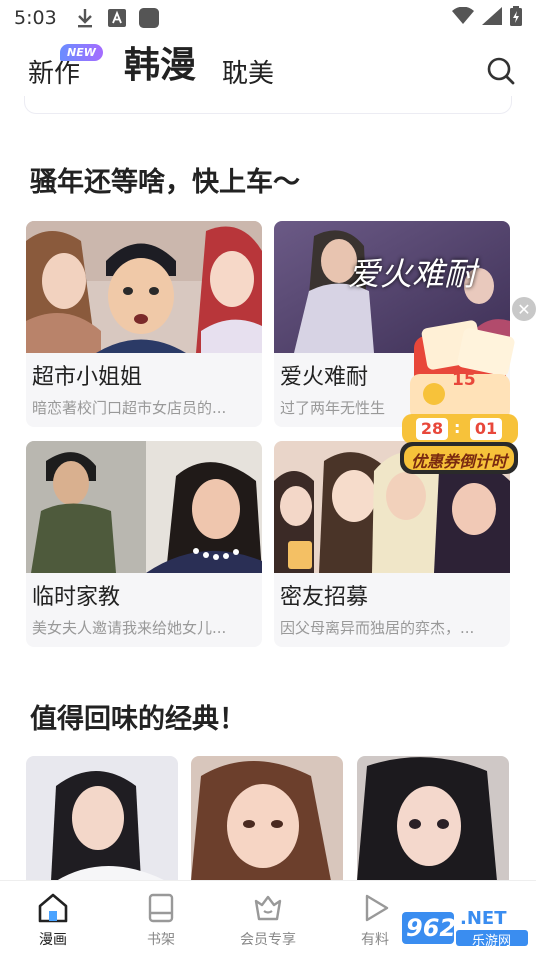 This screenshot has height=954, width=536. I want to click on nav-bookshelf: 书架, so click(161, 920).